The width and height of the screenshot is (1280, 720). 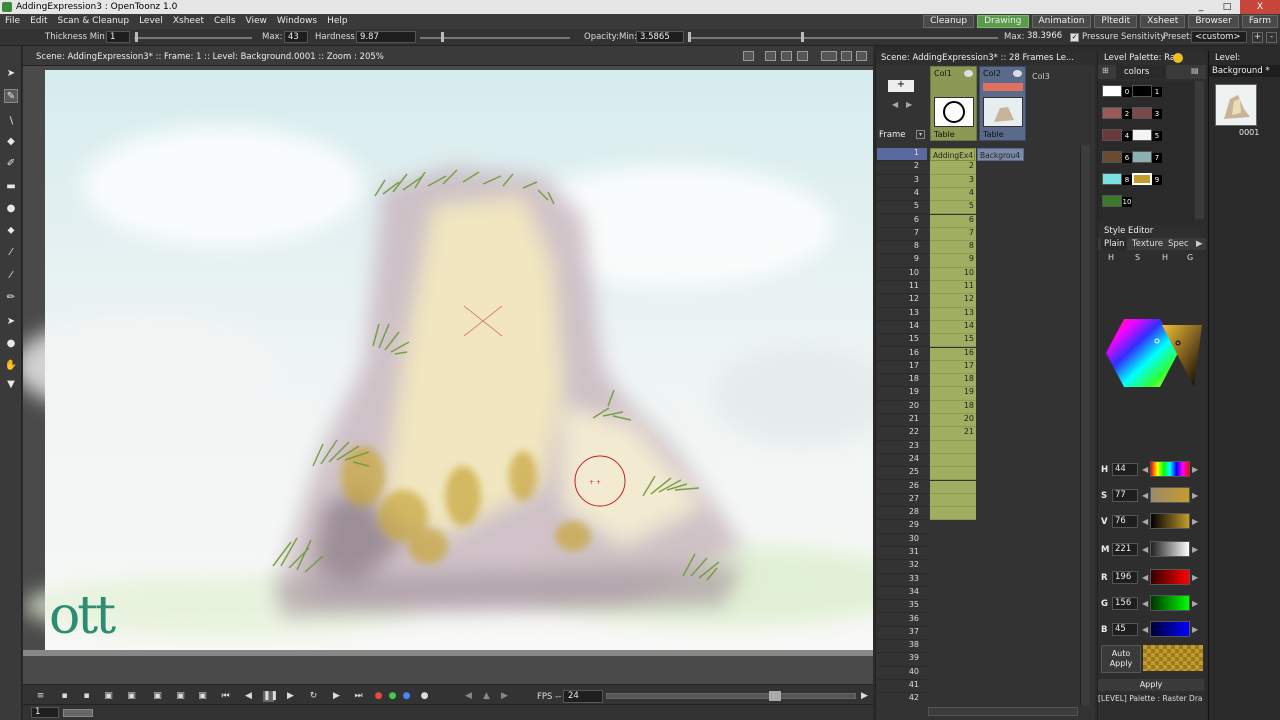 What do you see at coordinates (1244, 71) in the screenshot?
I see `level-name: Background *` at bounding box center [1244, 71].